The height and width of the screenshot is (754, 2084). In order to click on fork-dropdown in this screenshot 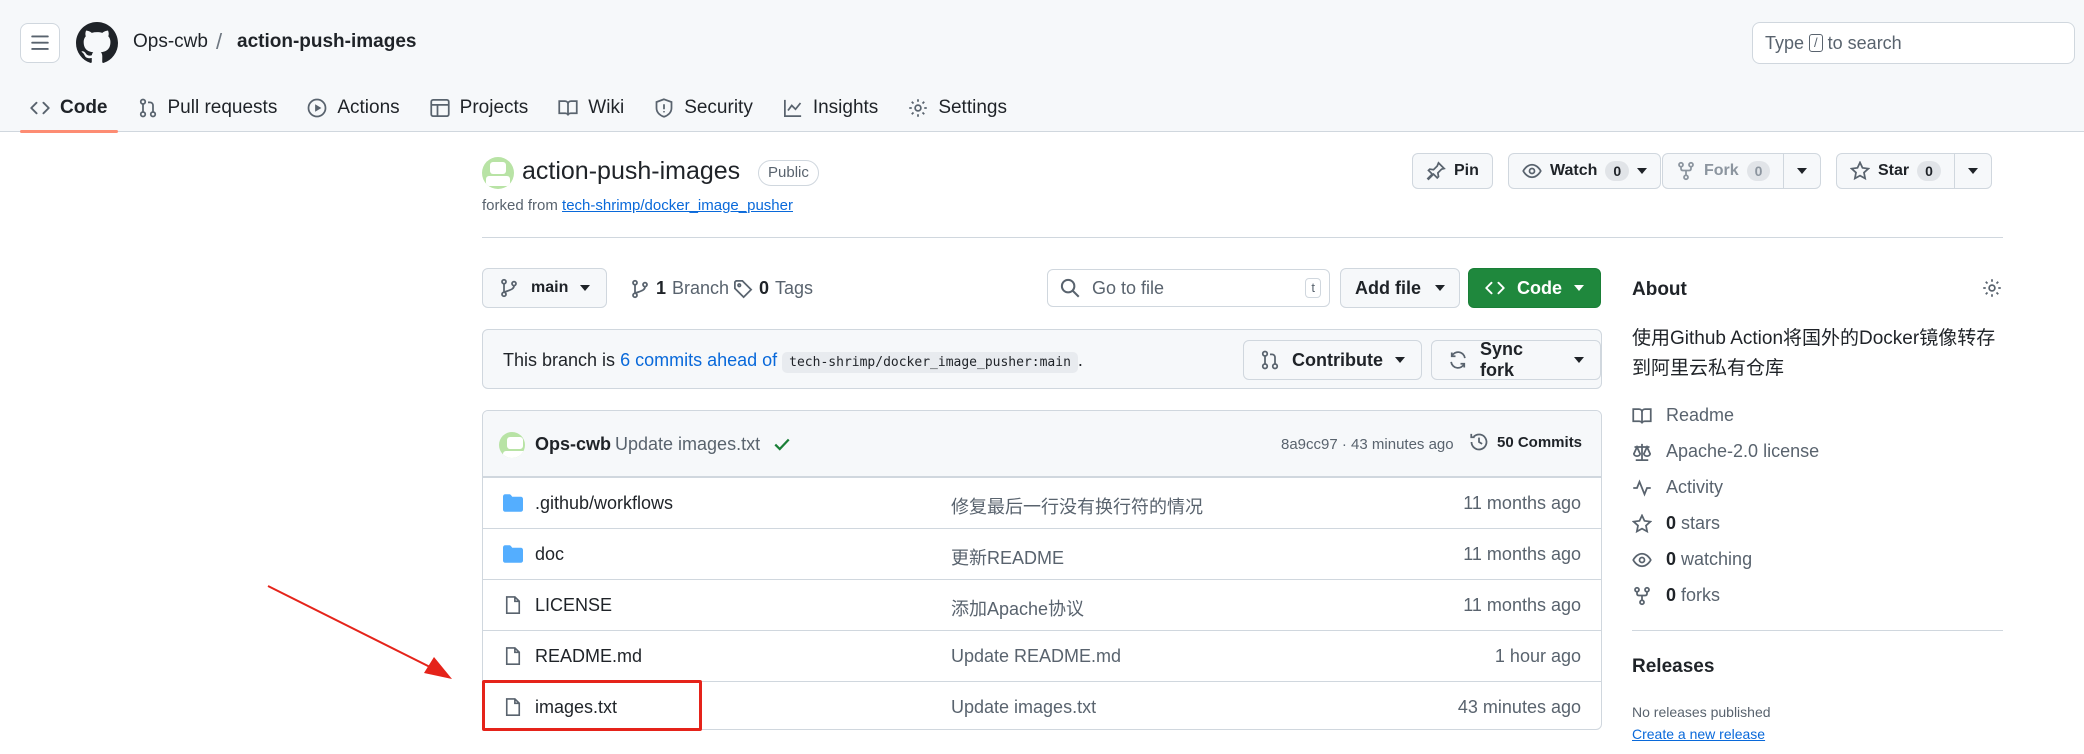, I will do `click(1802, 171)`.